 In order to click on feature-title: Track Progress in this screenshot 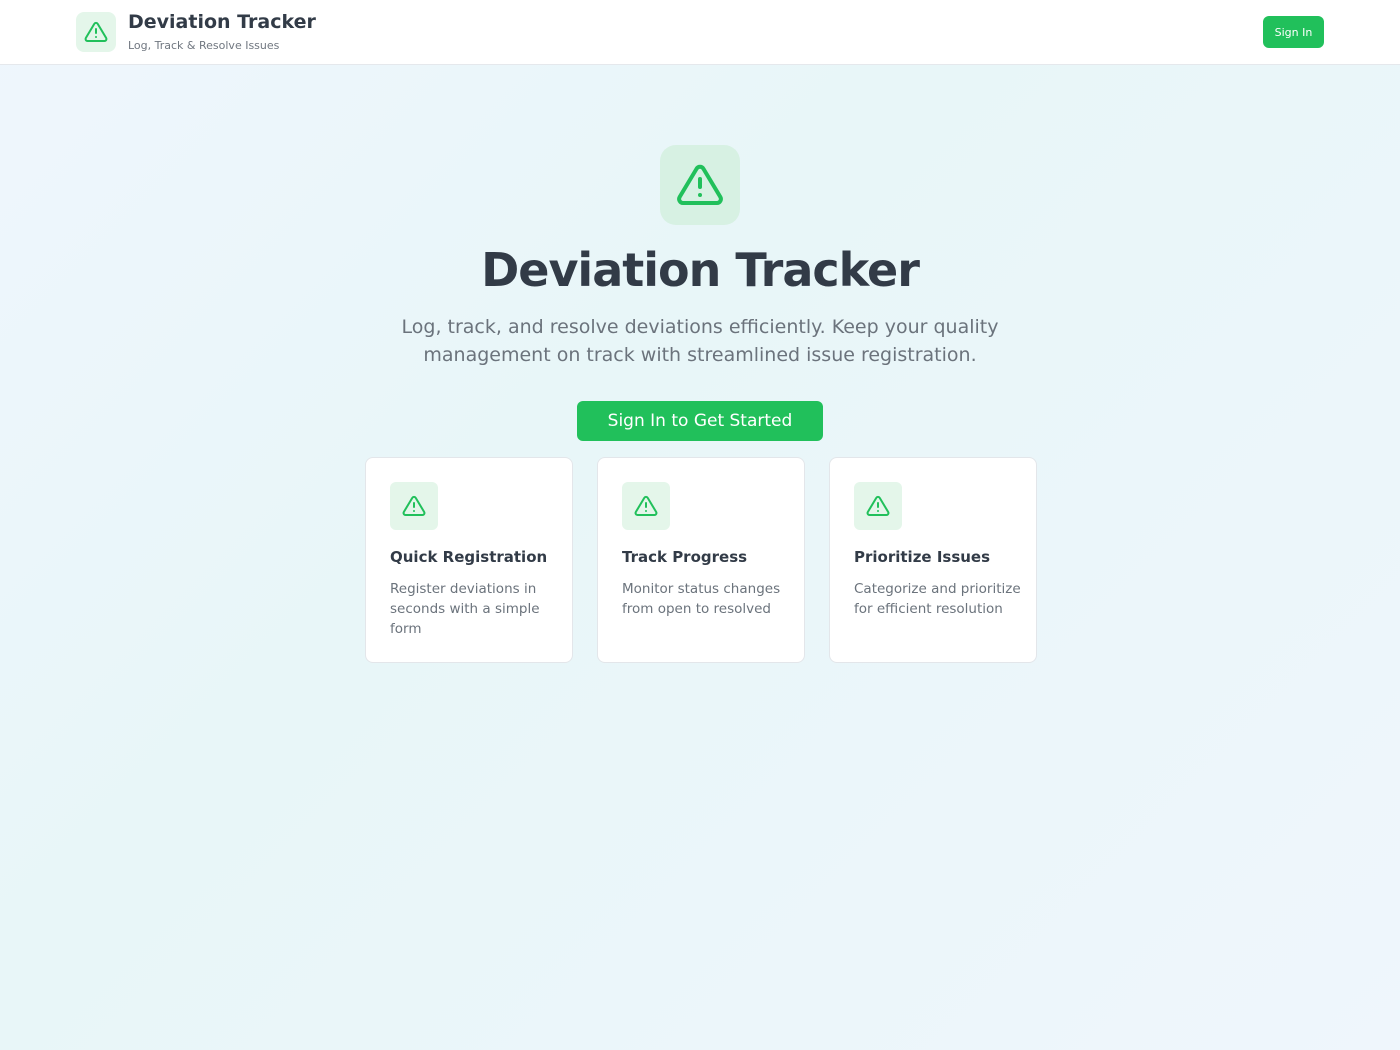, I will do `click(685, 557)`.